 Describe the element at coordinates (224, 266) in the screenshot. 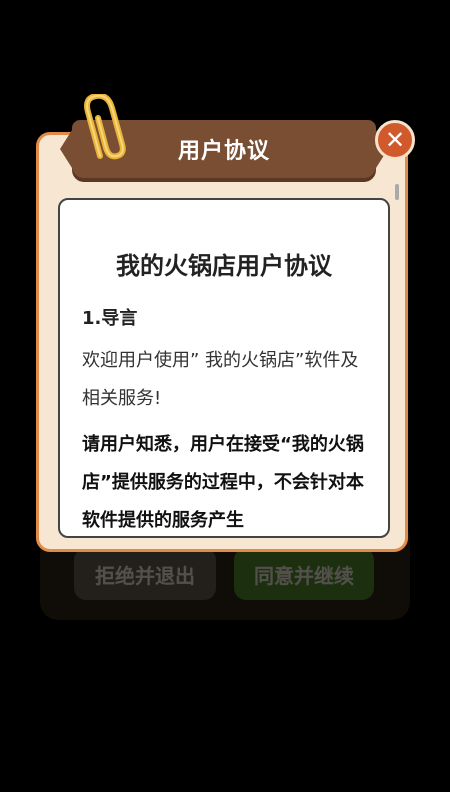

I see `agreement-title: 我的火锅店用户协议` at that location.